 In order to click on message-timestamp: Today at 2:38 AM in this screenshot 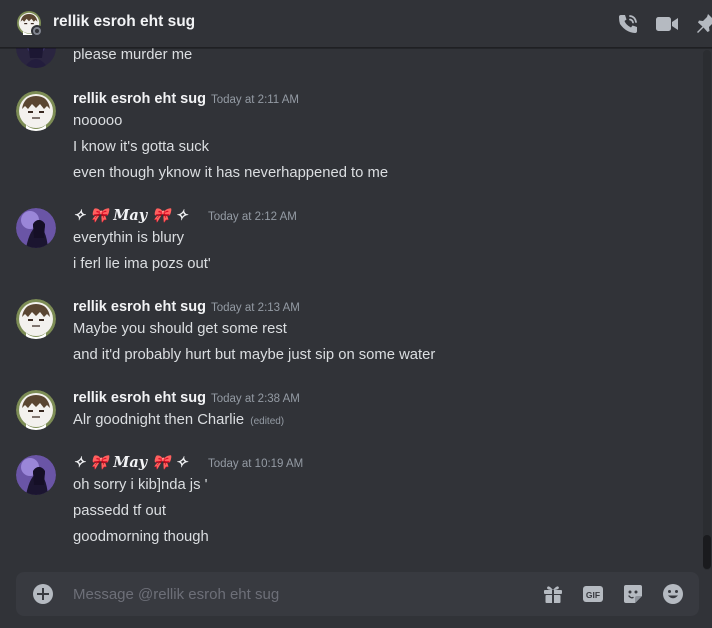, I will do `click(255, 399)`.